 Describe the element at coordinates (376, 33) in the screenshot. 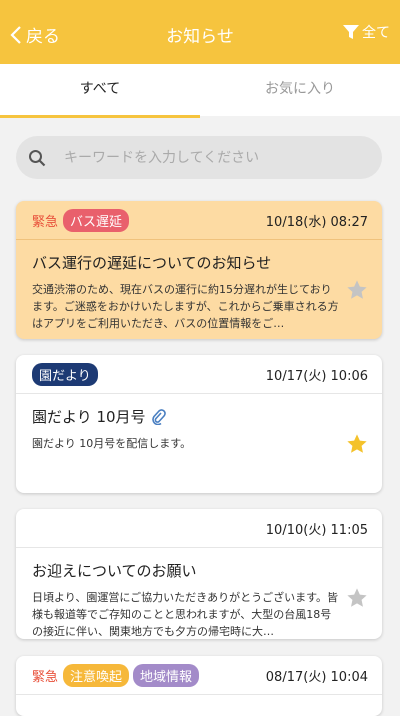

I see `filter-label: 全て` at that location.